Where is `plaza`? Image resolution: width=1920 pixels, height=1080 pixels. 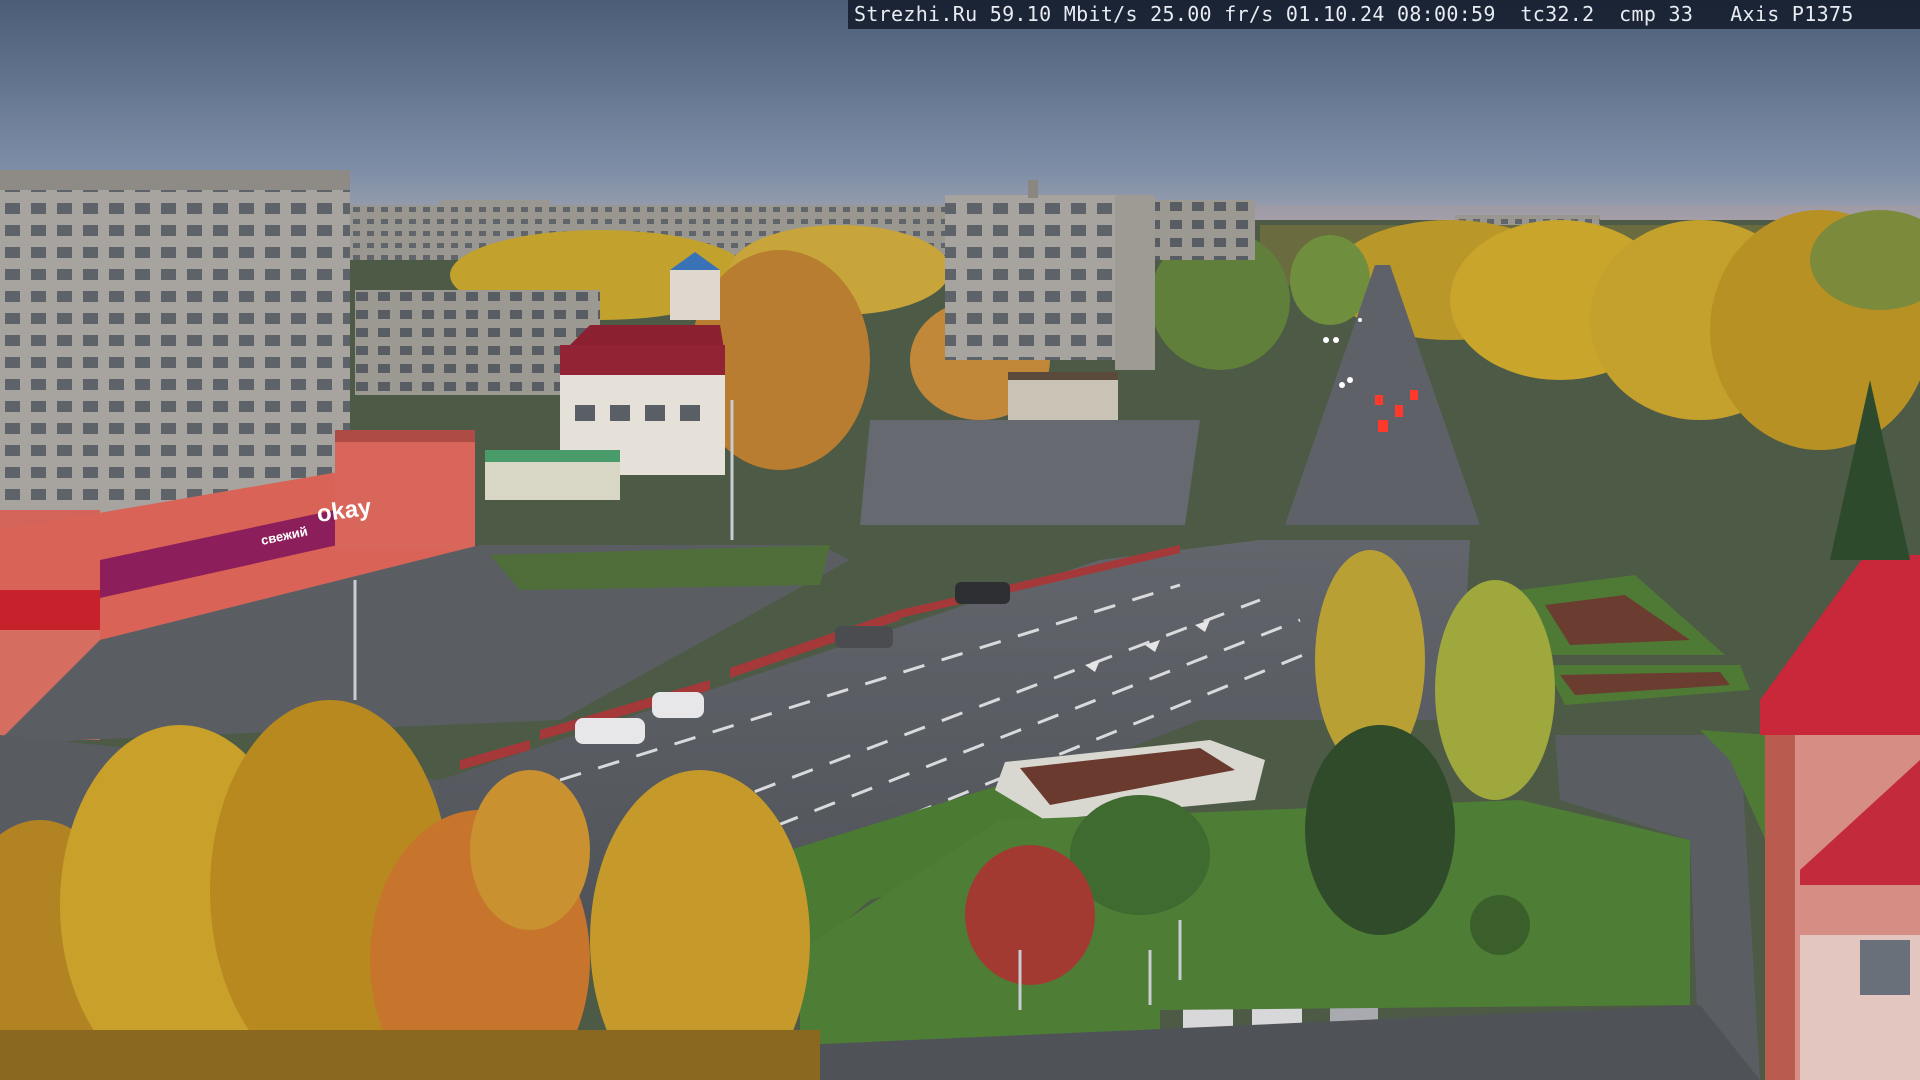 plaza is located at coordinates (1030, 472).